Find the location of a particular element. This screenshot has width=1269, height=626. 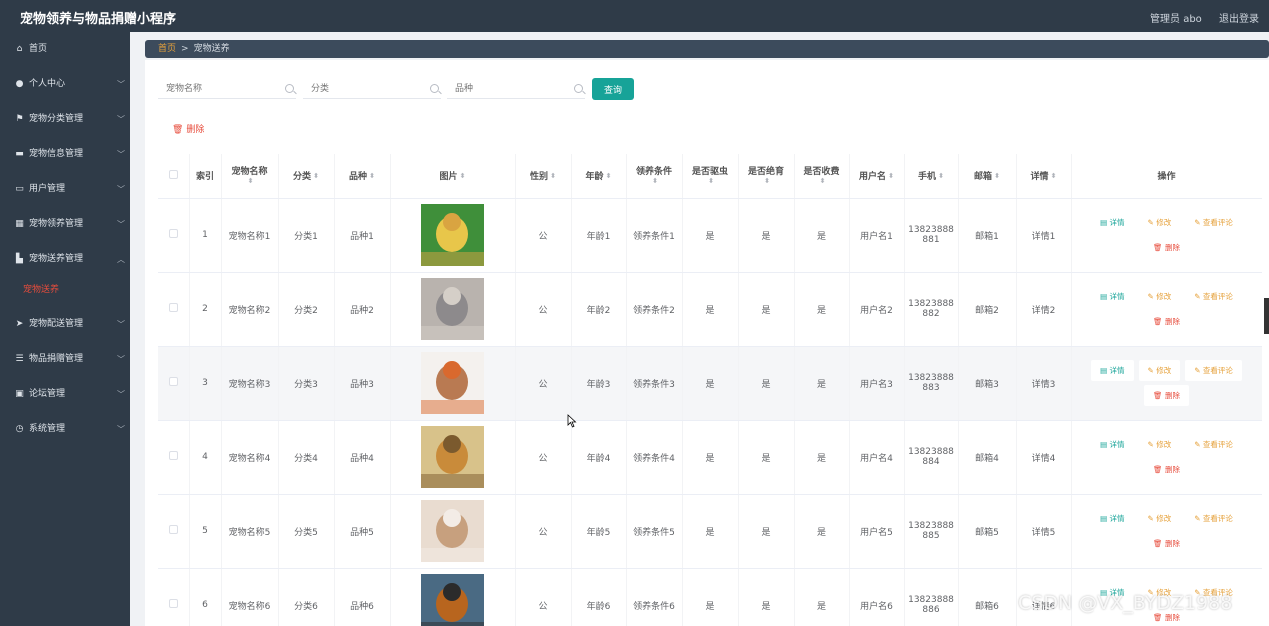

pet-name-search is located at coordinates (227, 89).